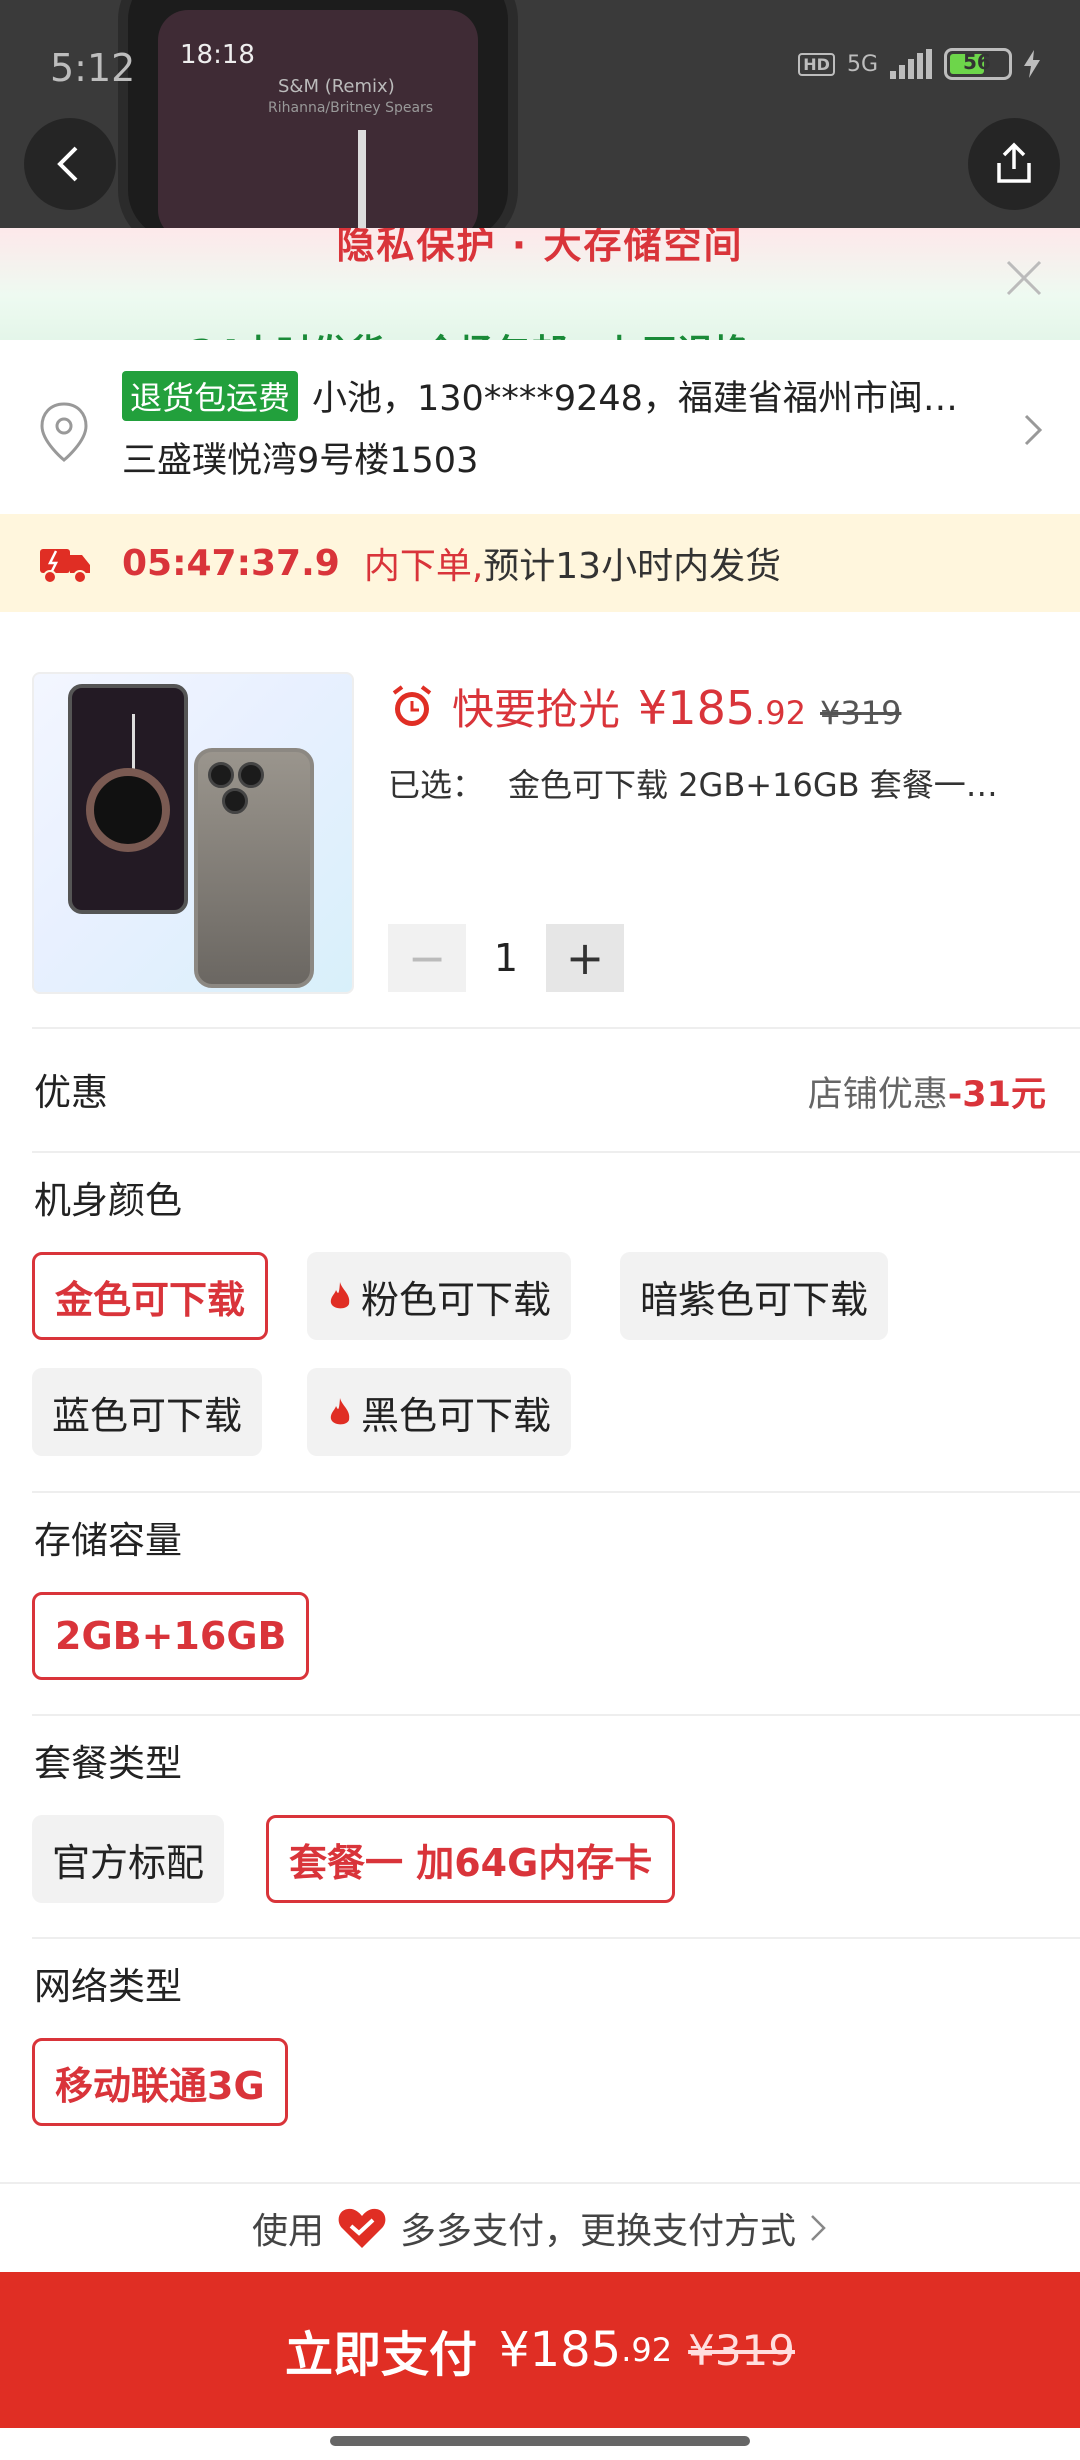  I want to click on shop-discount: 店铺优惠-31元, so click(927, 1091).